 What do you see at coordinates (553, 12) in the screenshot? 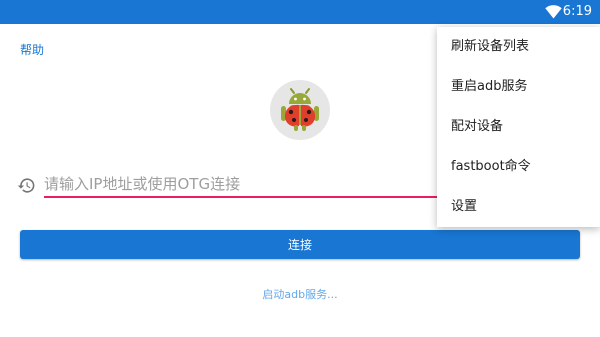
I see `wifi-icon` at bounding box center [553, 12].